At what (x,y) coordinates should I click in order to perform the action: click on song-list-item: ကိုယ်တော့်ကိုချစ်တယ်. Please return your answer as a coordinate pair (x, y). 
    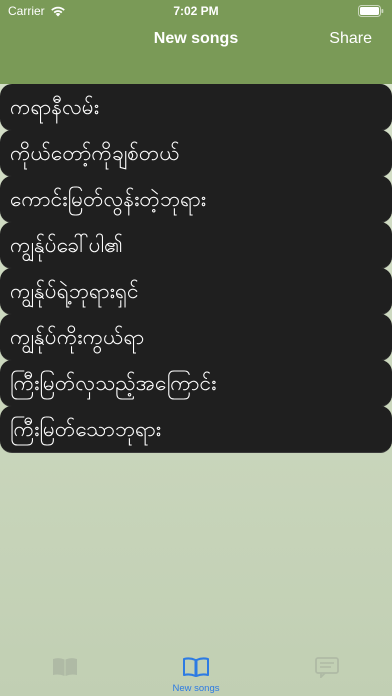
    Looking at the image, I should click on (196, 153).